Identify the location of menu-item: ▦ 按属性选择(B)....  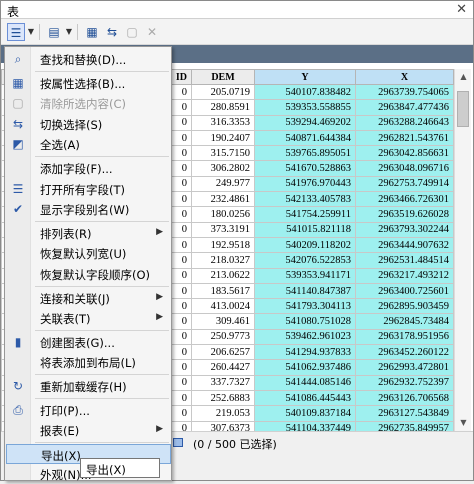
(88, 83).